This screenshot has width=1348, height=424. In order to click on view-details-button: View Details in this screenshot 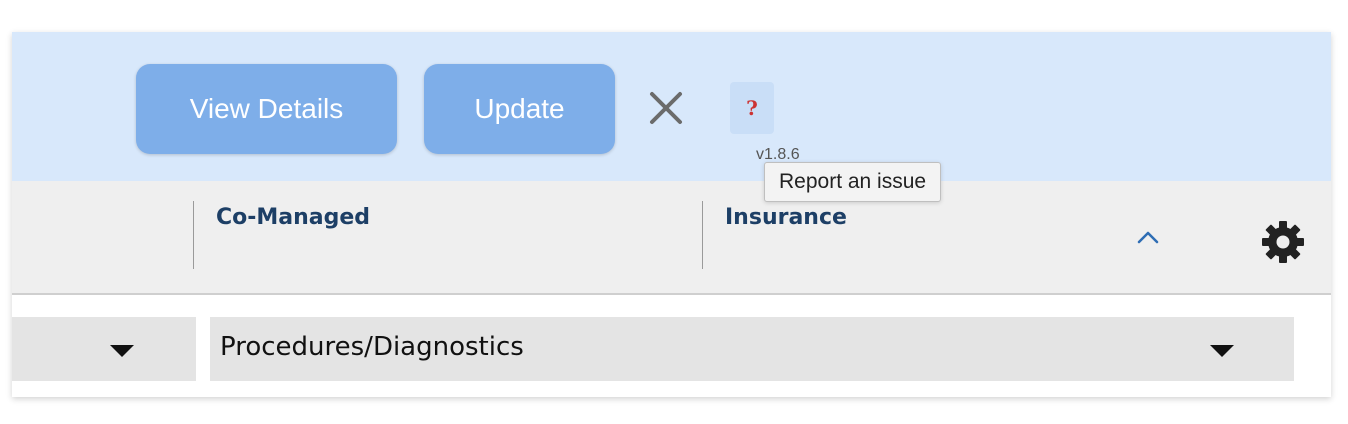, I will do `click(266, 109)`.